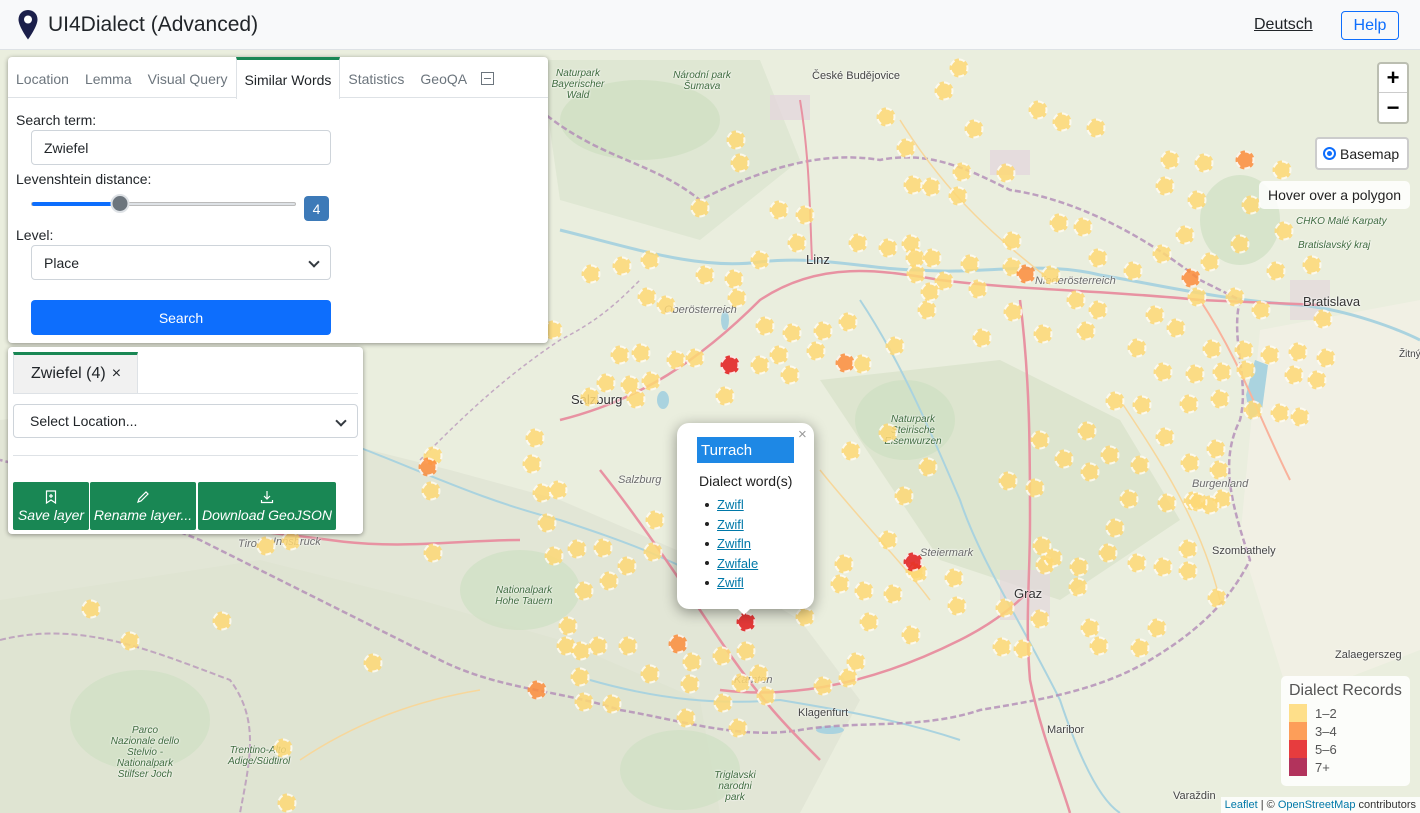  What do you see at coordinates (108, 78) in the screenshot?
I see `tab-lemma: Lemma` at bounding box center [108, 78].